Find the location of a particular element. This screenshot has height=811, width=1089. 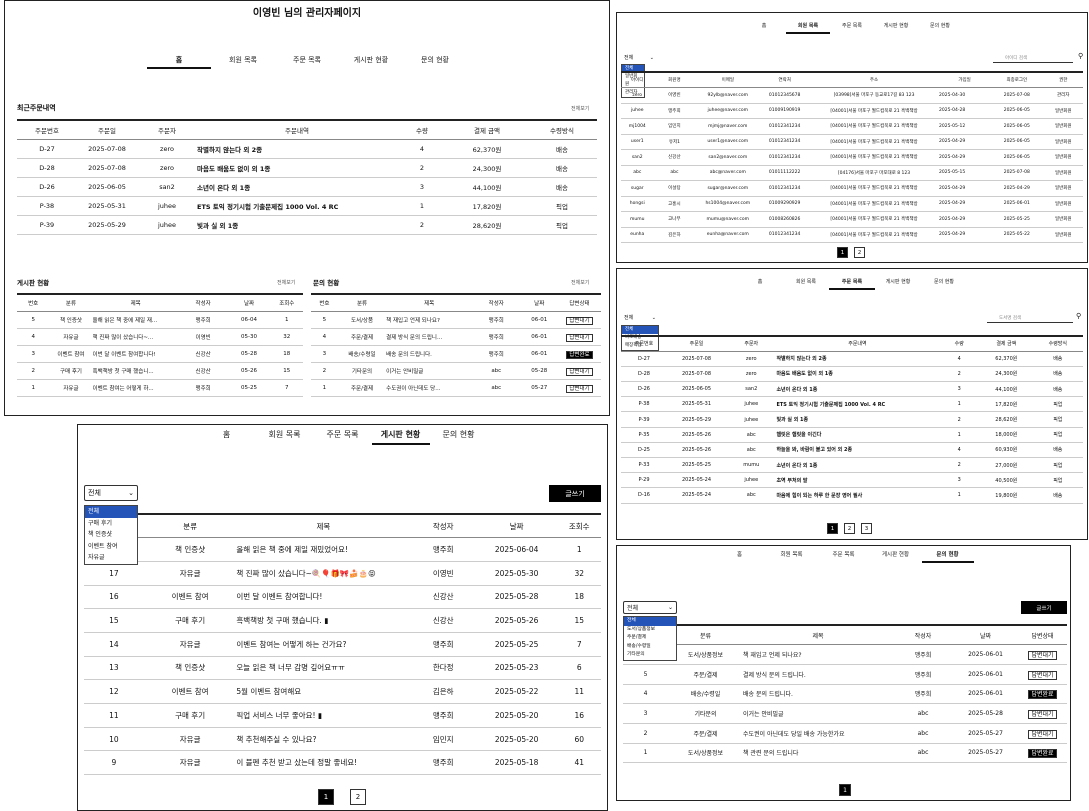

table-cell: 5월 이벤트 참여해요 is located at coordinates (323, 691).